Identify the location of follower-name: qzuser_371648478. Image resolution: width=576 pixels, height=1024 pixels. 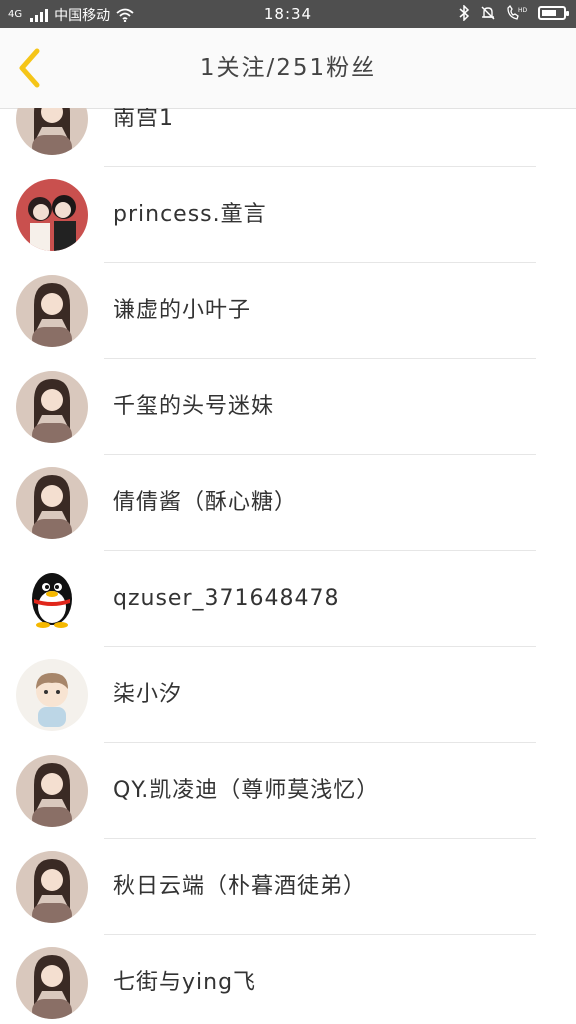
(226, 598).